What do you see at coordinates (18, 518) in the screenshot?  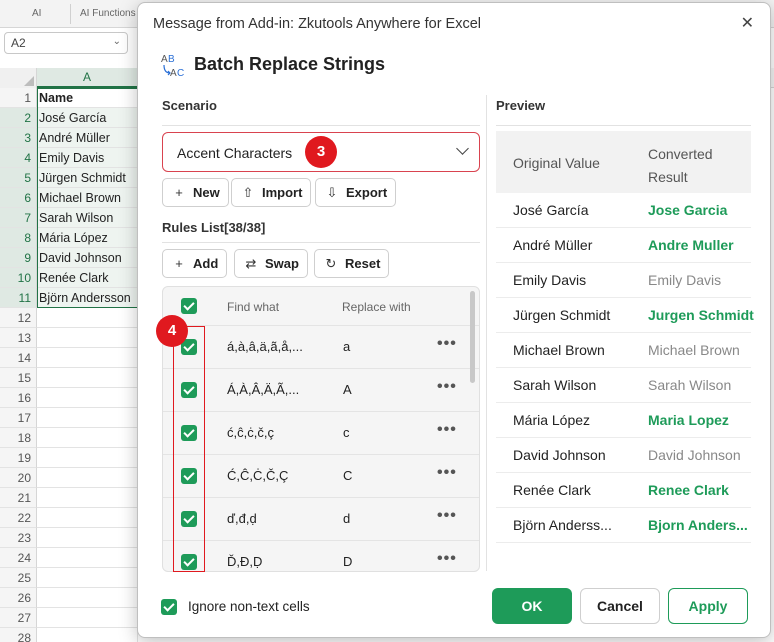 I see `row-header: 22` at bounding box center [18, 518].